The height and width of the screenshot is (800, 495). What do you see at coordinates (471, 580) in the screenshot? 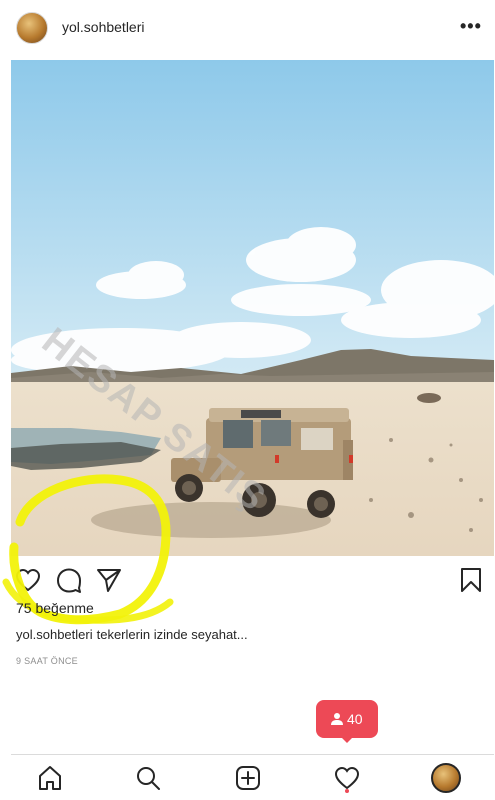
I see `bookmark-icon` at bounding box center [471, 580].